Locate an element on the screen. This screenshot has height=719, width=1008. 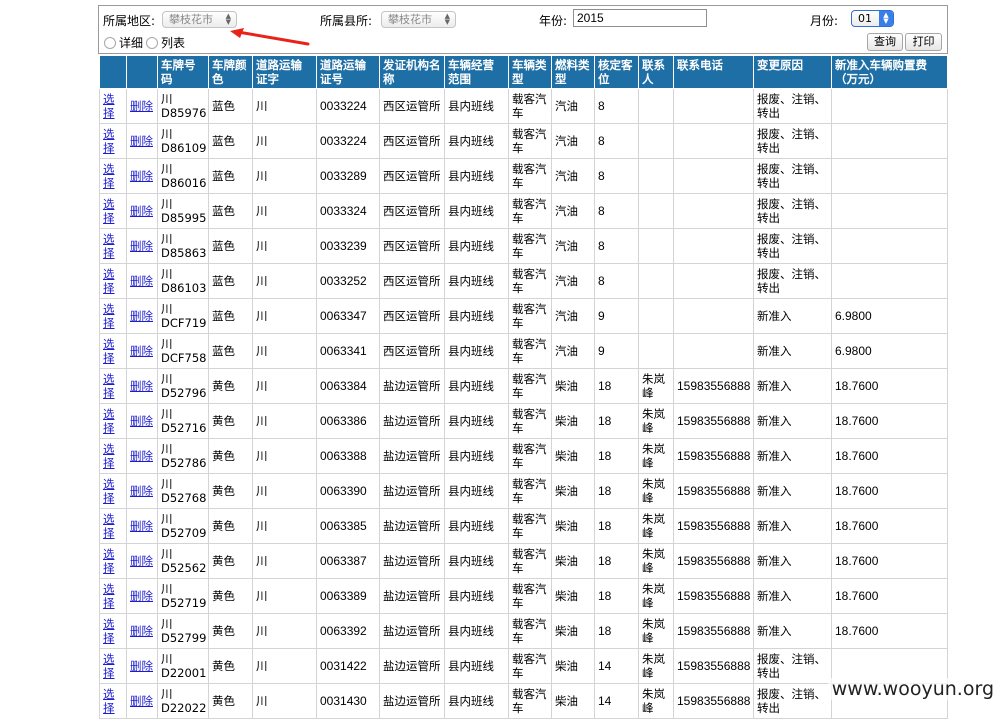
fuel-cell: 汽油 is located at coordinates (573, 176).